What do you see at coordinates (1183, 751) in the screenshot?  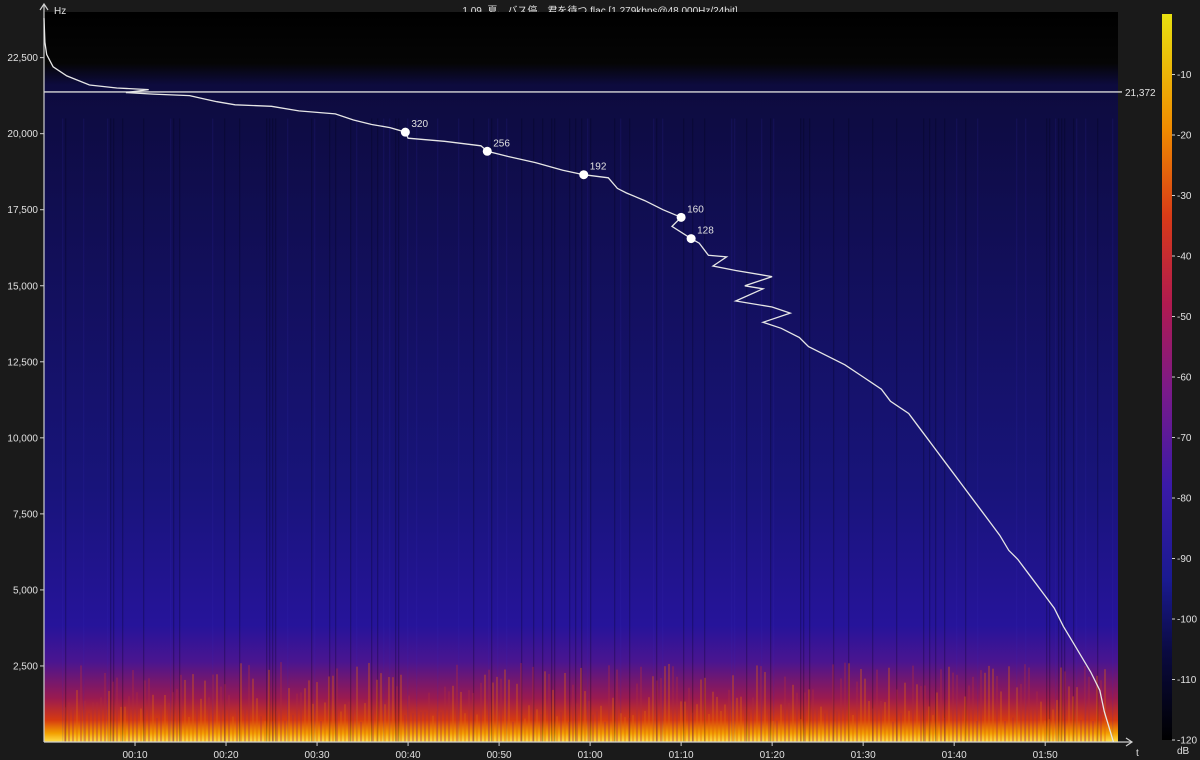 I see `colorbar-unit-label: dB` at bounding box center [1183, 751].